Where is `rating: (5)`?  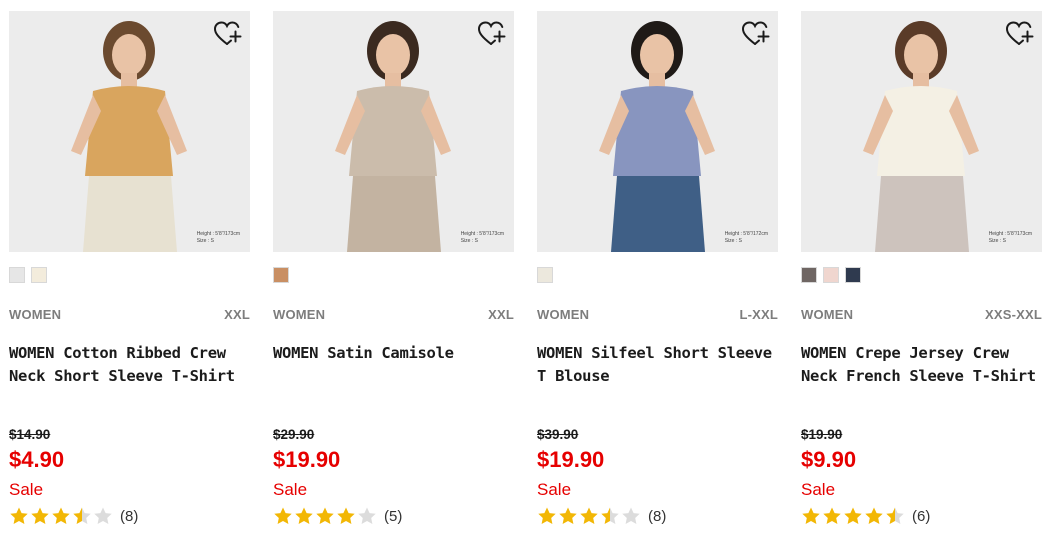
rating: (5) is located at coordinates (337, 516).